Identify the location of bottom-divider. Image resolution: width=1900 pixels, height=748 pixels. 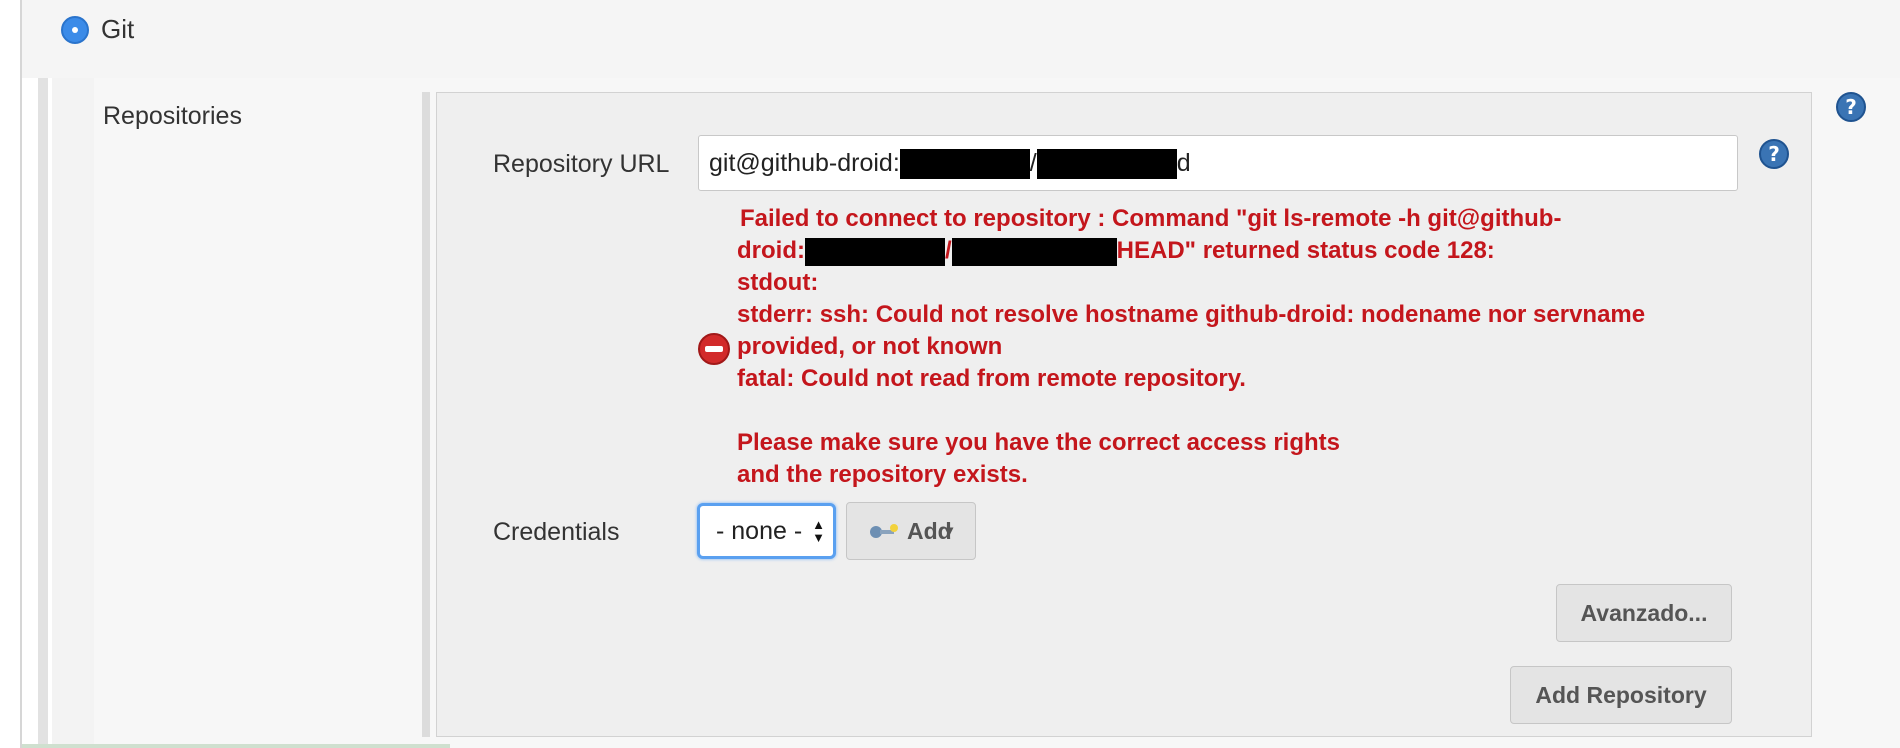
(236, 746).